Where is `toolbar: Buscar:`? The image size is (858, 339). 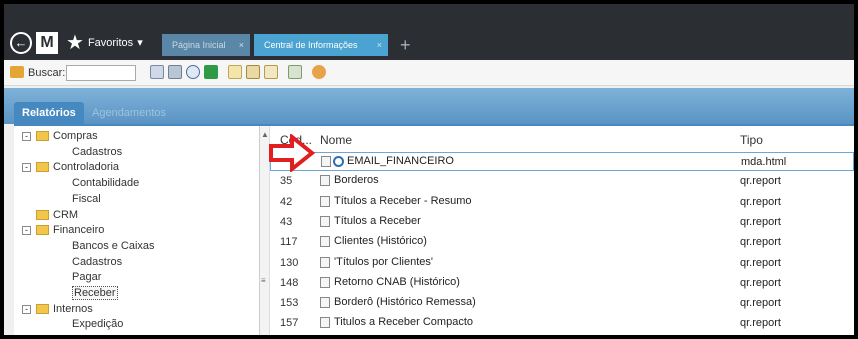
toolbar: Buscar: is located at coordinates (429, 73).